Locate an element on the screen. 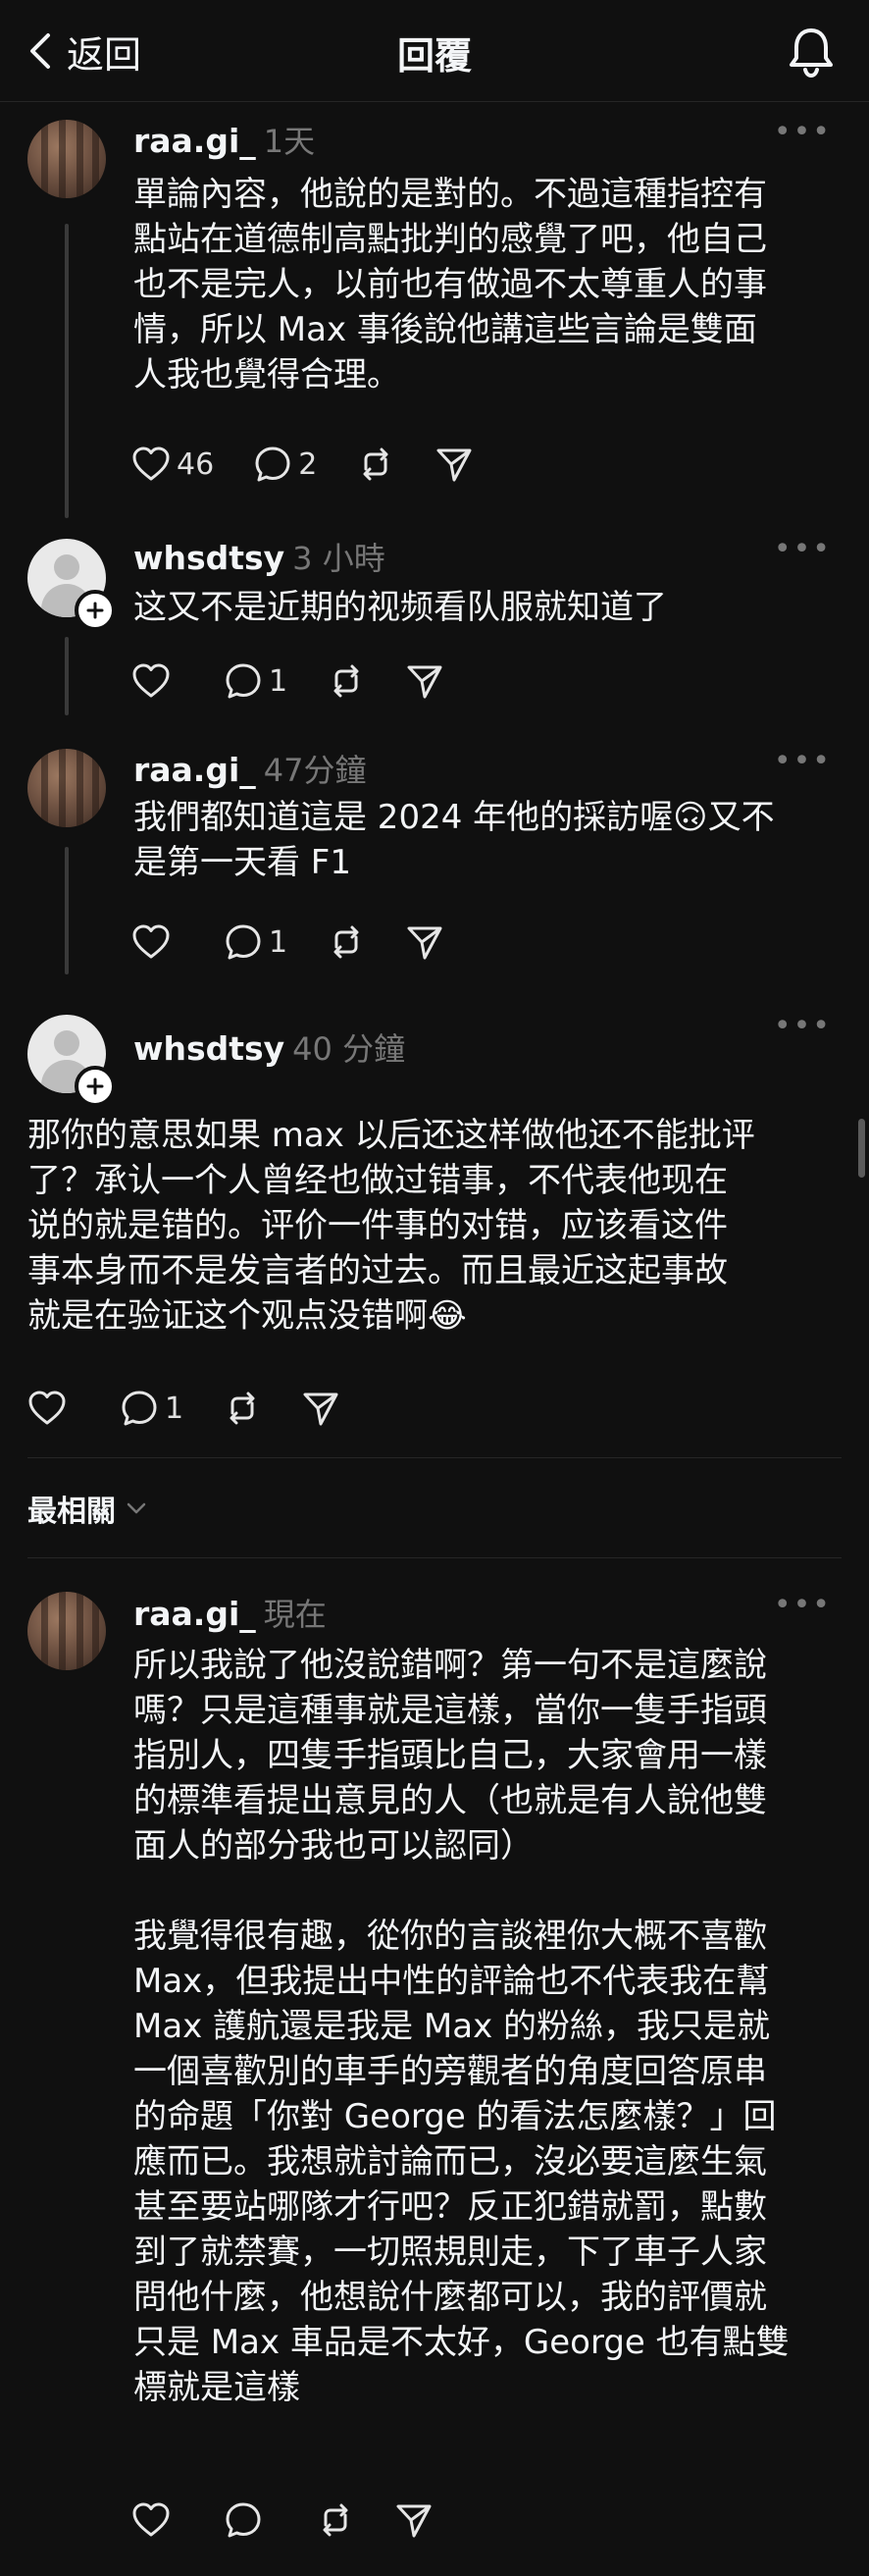  timestamp: 現在 is located at coordinates (295, 1614).